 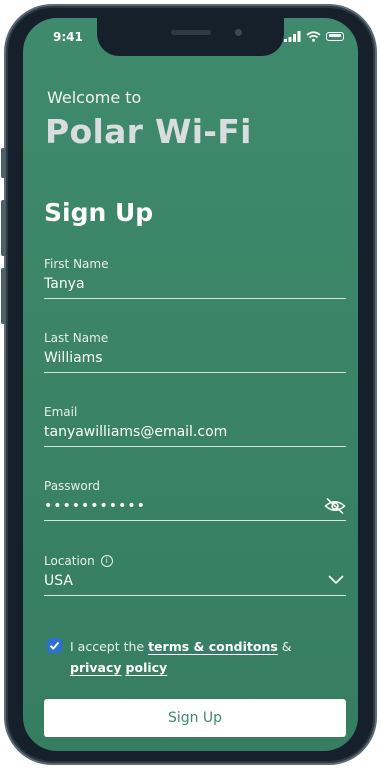 I want to click on location-select: USA, so click(x=195, y=581).